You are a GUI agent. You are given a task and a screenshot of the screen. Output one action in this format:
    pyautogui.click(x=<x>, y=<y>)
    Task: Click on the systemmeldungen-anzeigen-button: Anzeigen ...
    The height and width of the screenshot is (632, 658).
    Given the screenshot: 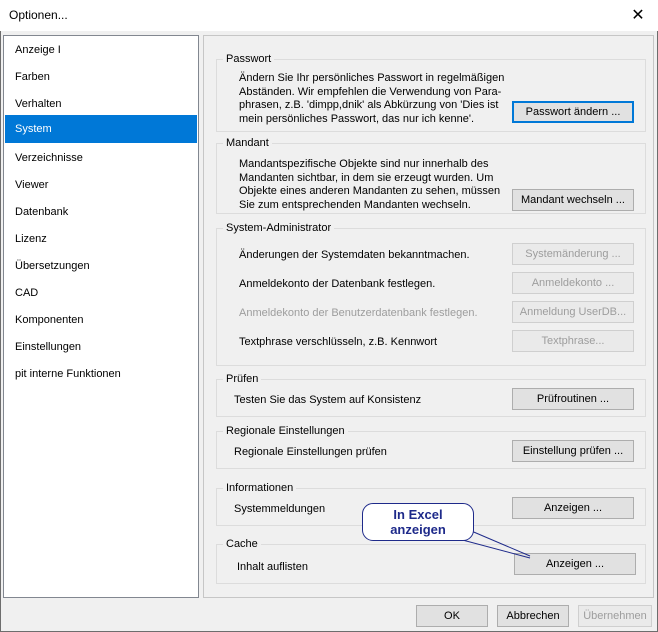 What is the action you would take?
    pyautogui.click(x=573, y=508)
    